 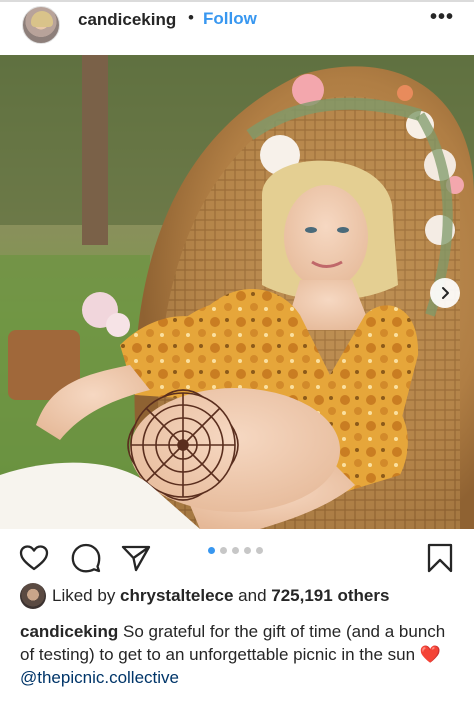 I want to click on liker-username: chrystaltelece, so click(x=176, y=595).